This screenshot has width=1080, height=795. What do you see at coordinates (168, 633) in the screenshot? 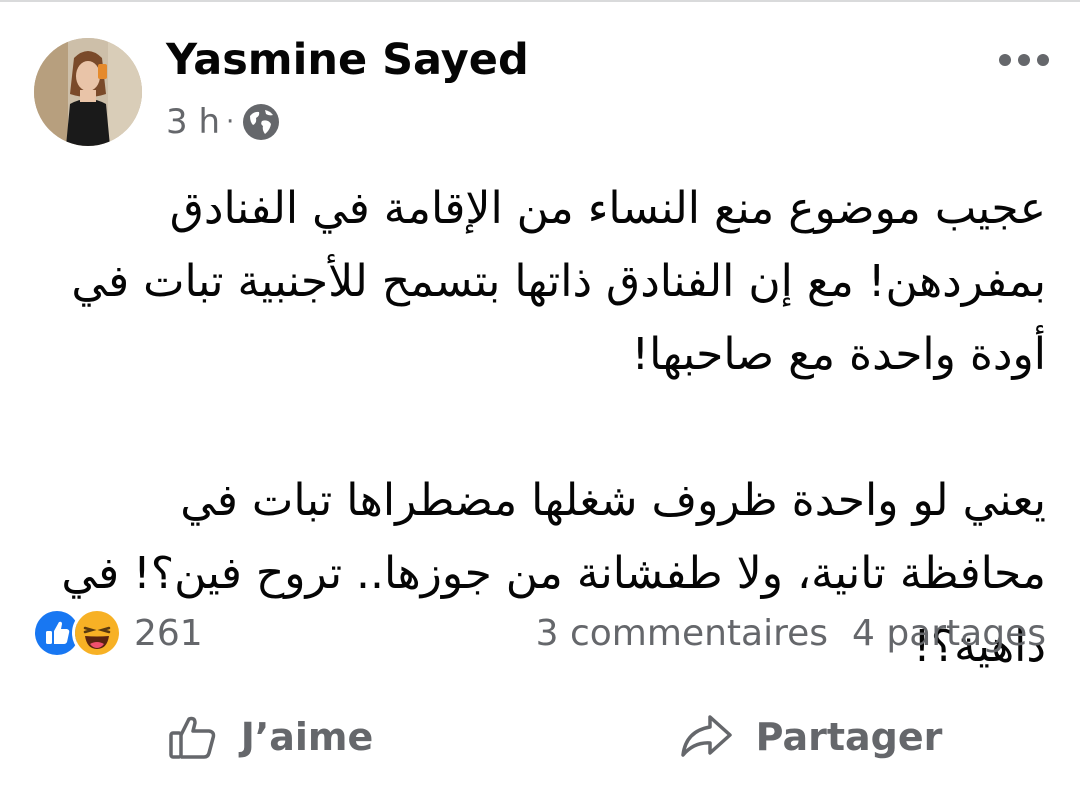
I see `reaction-count: 261` at bounding box center [168, 633].